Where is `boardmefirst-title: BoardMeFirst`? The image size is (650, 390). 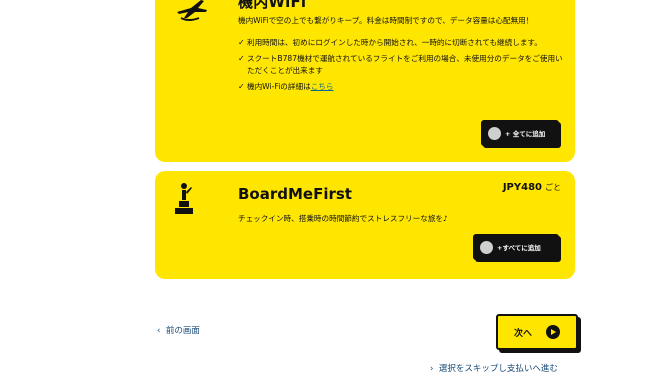
boardmefirst-title: BoardMeFirst is located at coordinates (295, 194).